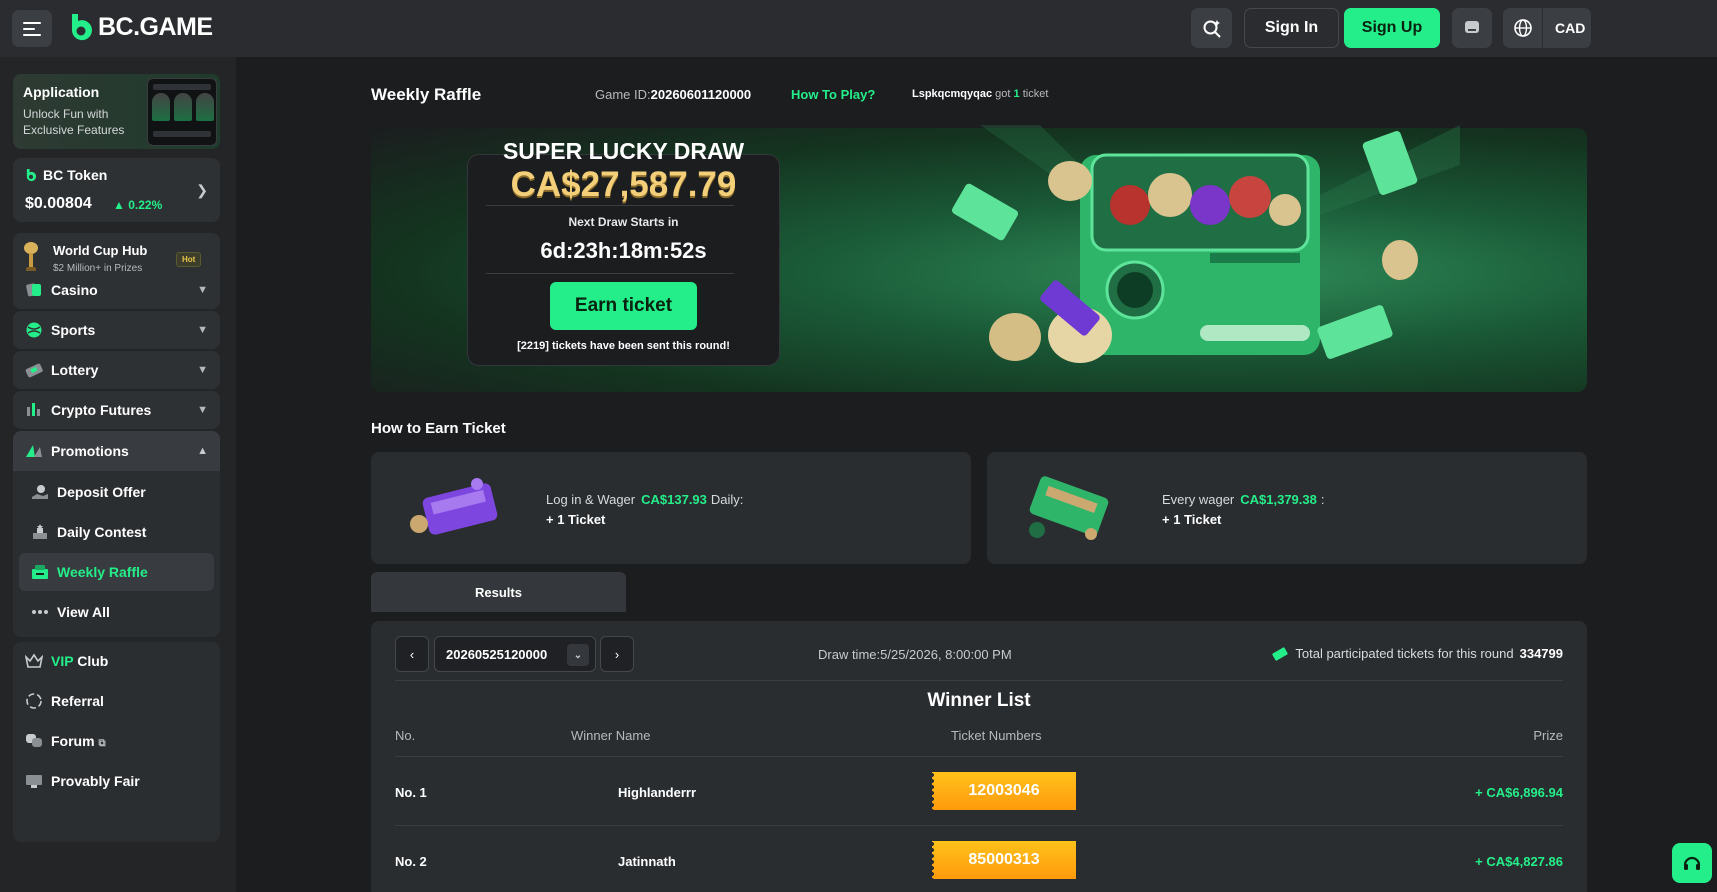 The image size is (1717, 892). I want to click on raffle-machine-illustration, so click(1205, 244).